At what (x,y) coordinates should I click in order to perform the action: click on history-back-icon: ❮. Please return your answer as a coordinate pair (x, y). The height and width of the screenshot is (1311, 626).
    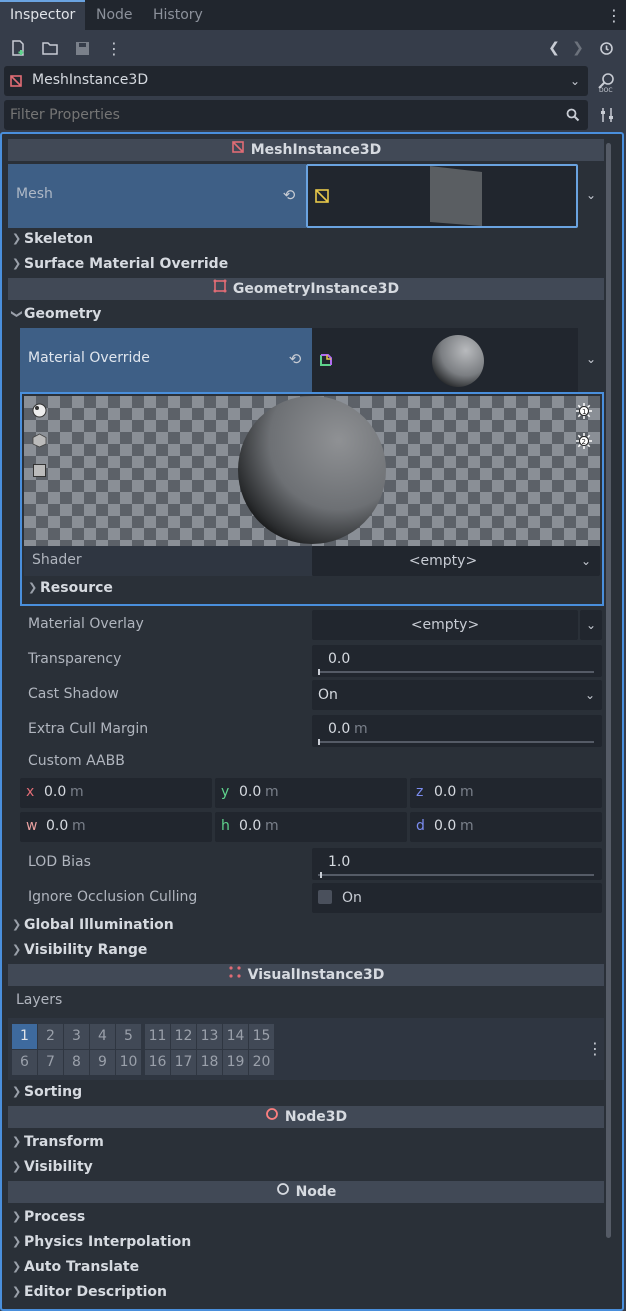
    Looking at the image, I should click on (554, 48).